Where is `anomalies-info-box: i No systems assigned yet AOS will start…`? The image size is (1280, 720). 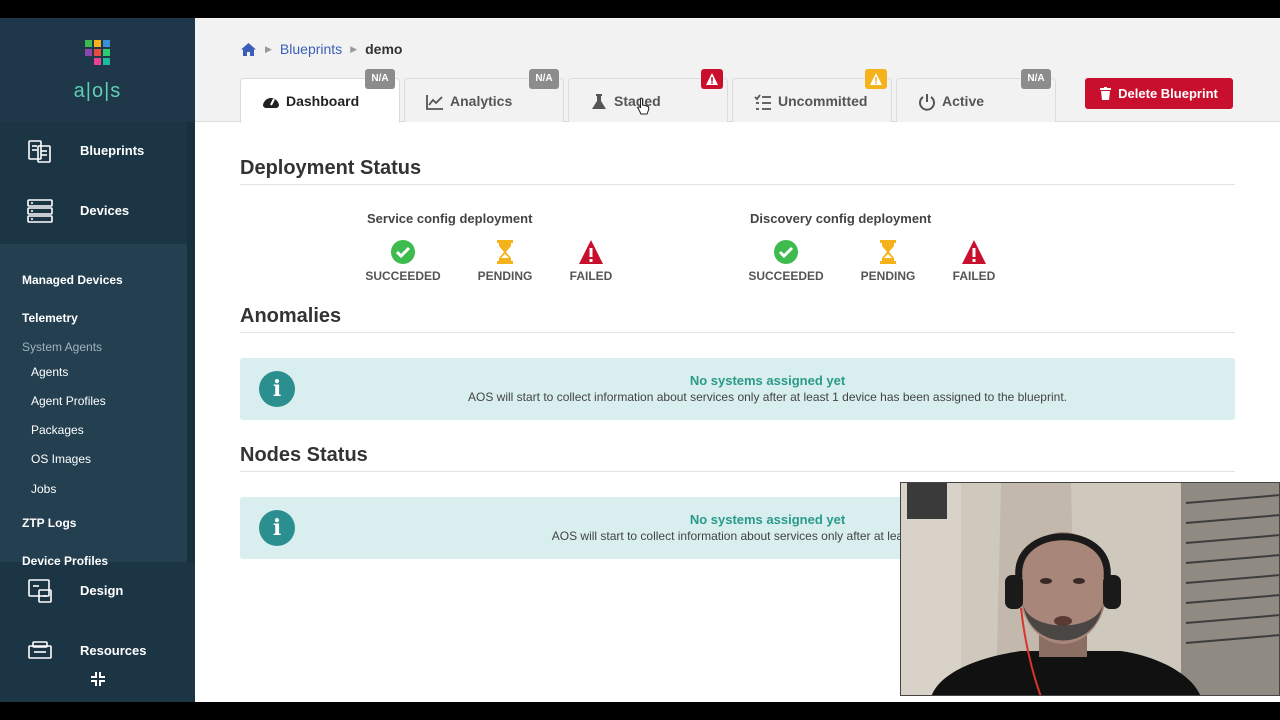
anomalies-info-box: i No systems assigned yet AOS will start… is located at coordinates (737, 389).